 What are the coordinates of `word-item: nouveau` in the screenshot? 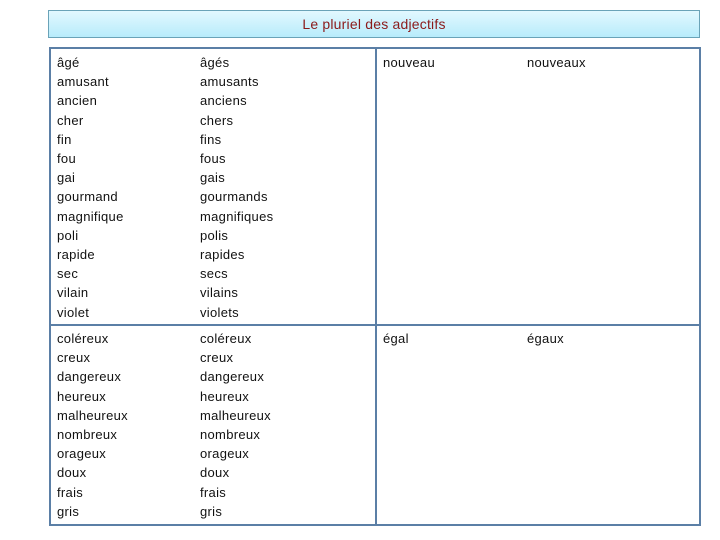 It's located at (409, 62).